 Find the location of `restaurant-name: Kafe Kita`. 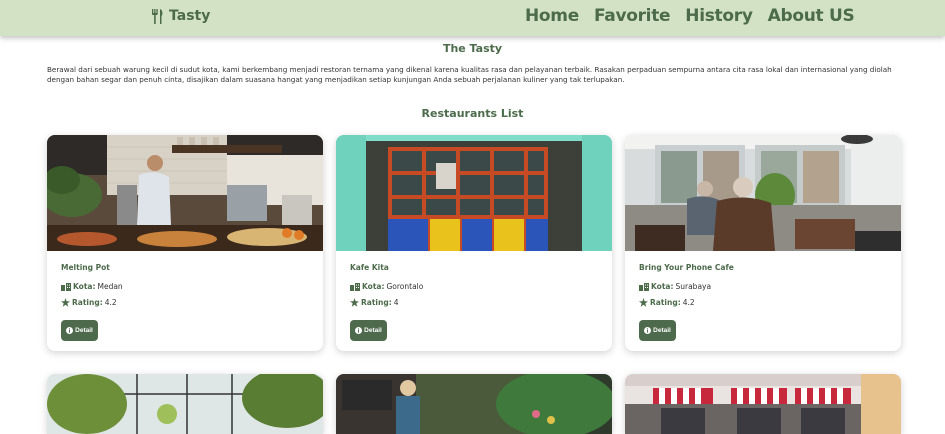

restaurant-name: Kafe Kita is located at coordinates (369, 267).